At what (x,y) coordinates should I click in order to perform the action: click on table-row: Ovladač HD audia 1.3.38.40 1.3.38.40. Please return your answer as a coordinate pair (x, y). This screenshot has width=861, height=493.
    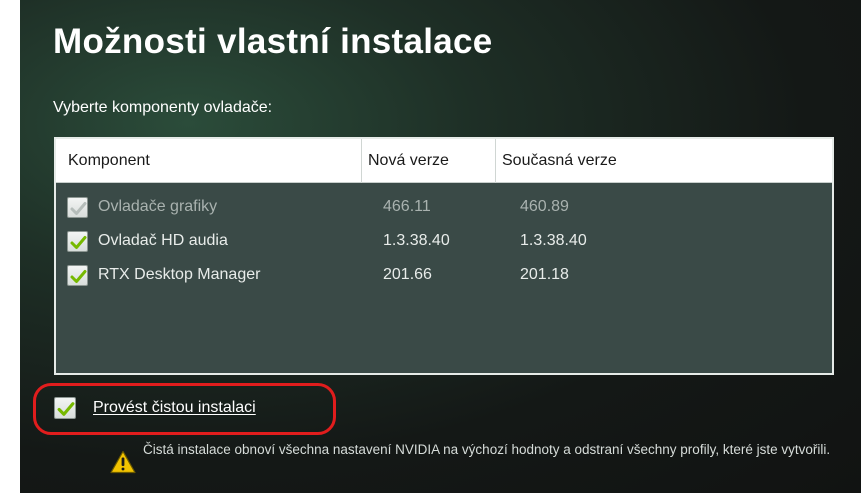
    Looking at the image, I should click on (444, 242).